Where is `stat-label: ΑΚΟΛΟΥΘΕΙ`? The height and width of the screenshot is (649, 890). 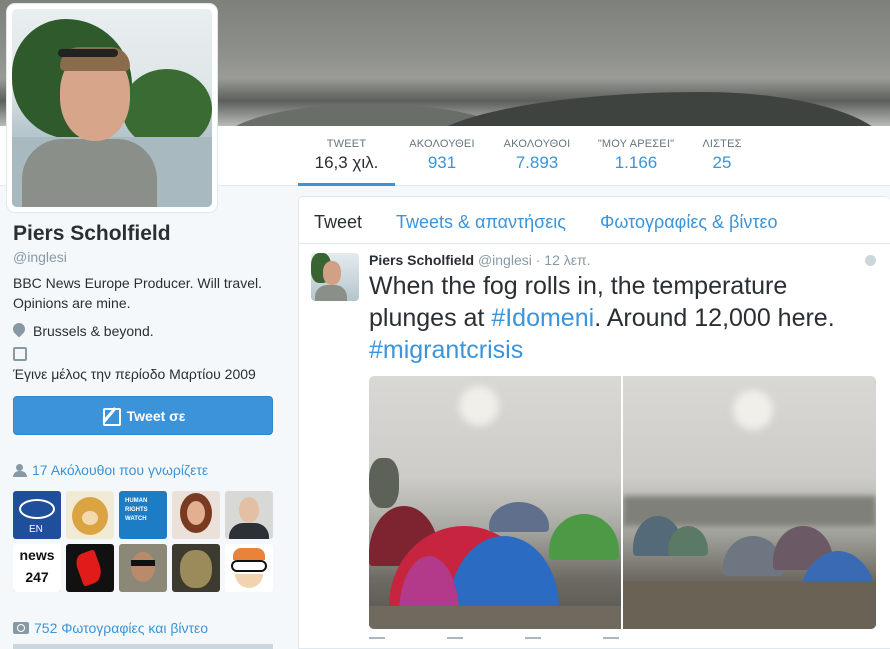
stat-label: ΑΚΟΛΟΥΘΕΙ is located at coordinates (442, 144).